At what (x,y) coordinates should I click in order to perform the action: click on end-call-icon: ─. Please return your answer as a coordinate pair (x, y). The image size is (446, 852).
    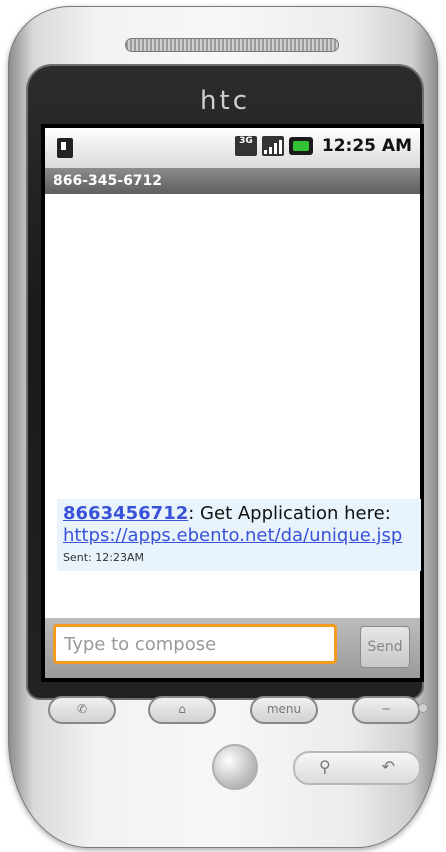
    Looking at the image, I should click on (386, 709).